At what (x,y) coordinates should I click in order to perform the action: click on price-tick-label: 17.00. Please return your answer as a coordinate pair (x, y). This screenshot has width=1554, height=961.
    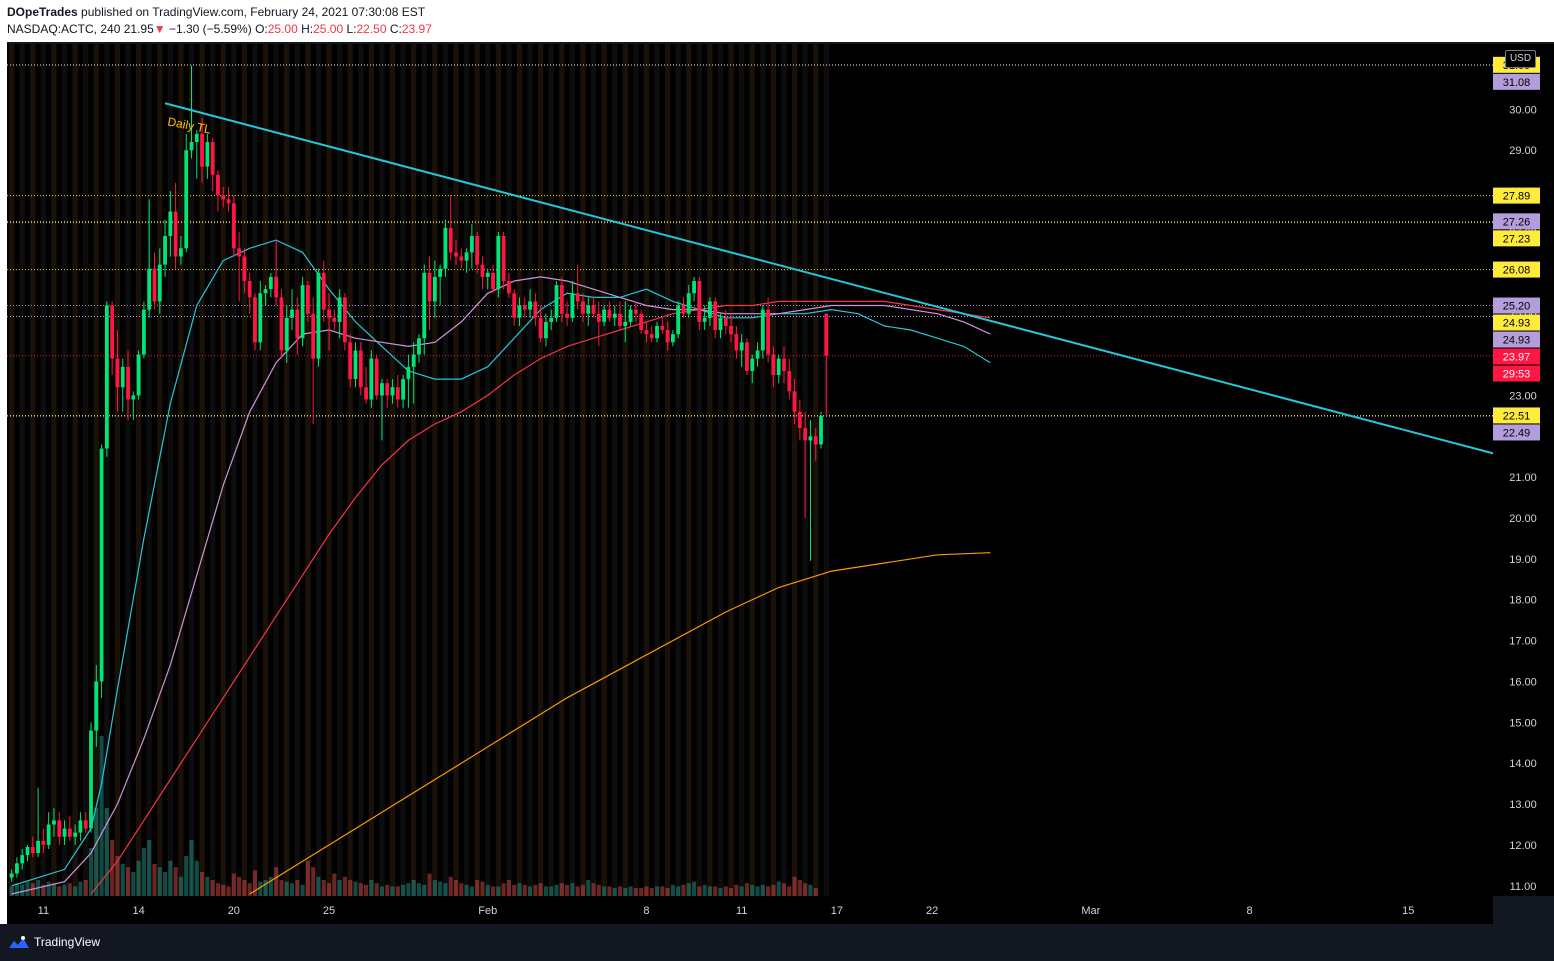
    Looking at the image, I should click on (1523, 642).